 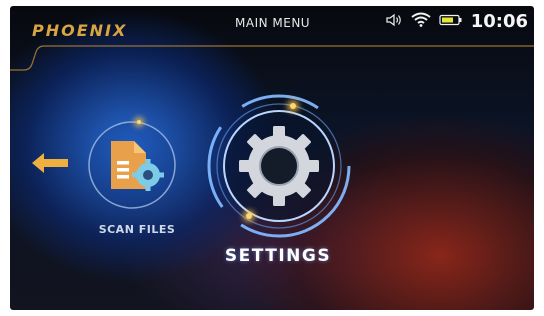 I want to click on settings-button, so click(x=279, y=166).